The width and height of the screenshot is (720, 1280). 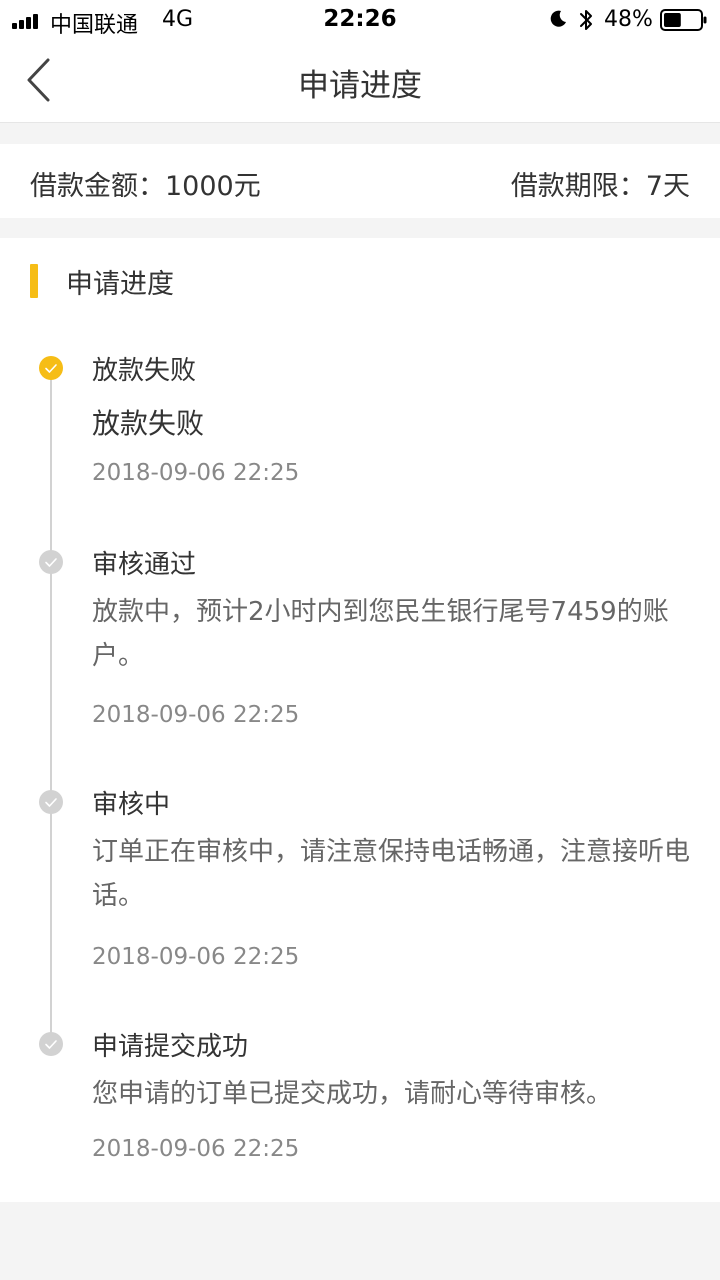 I want to click on status-bar: 中国联通 4G 22:26 48%, so click(x=360, y=20).